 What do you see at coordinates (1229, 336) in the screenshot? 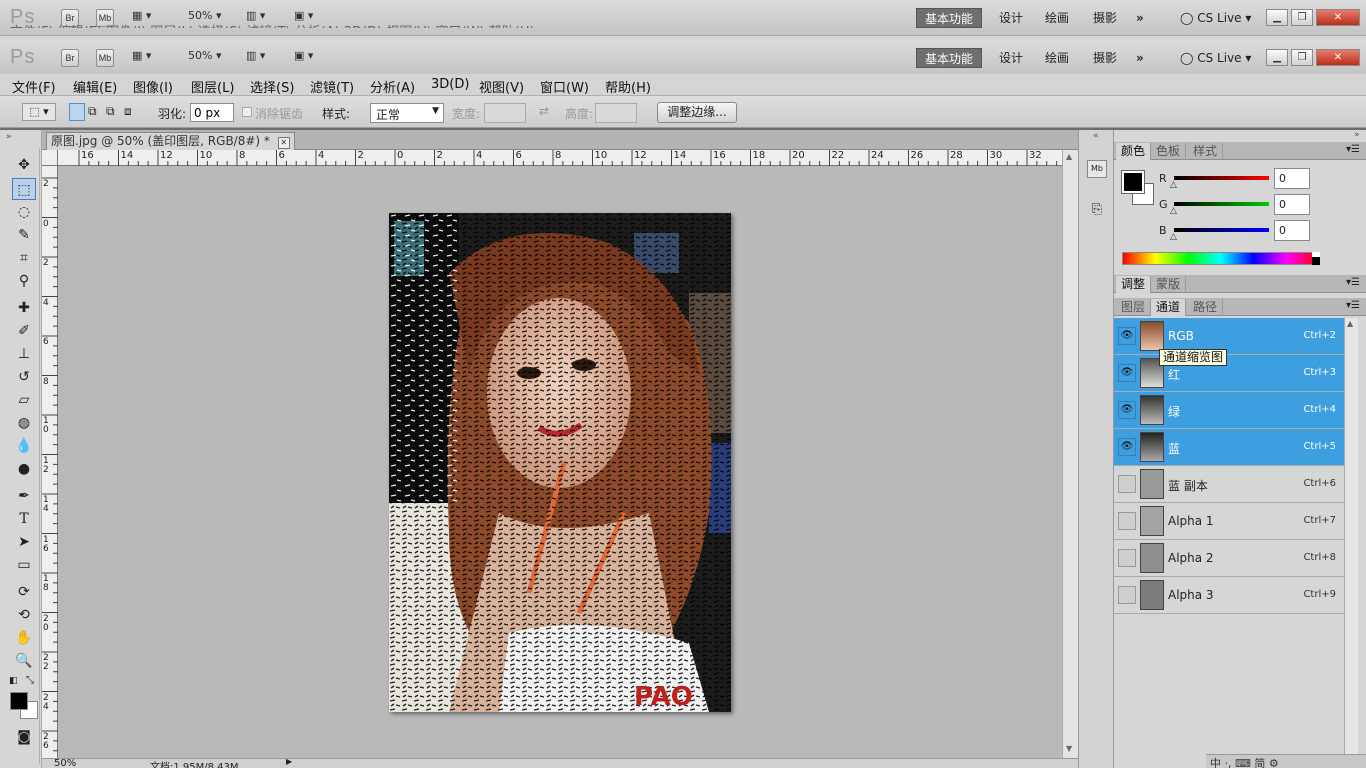
I see `channel-row-rgb: 👁 RGB Ctrl+2` at bounding box center [1229, 336].